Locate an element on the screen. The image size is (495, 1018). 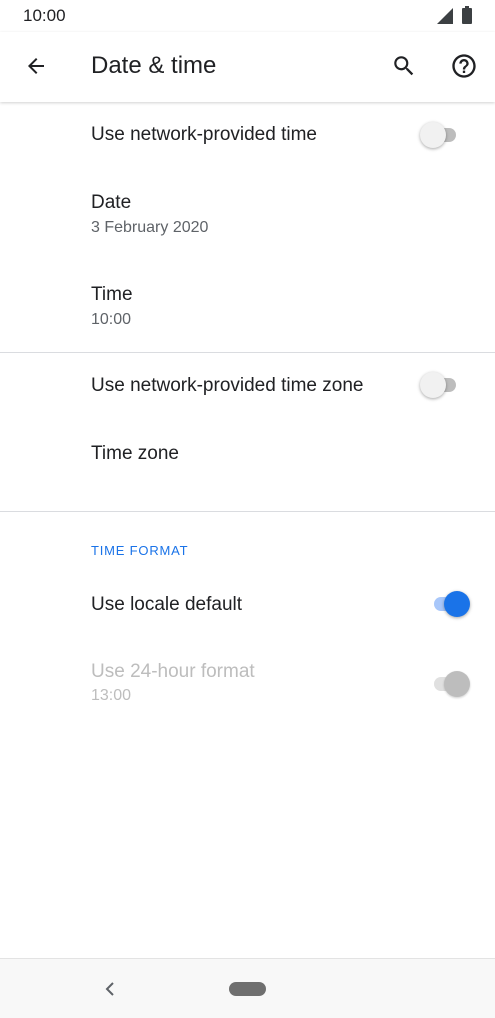
network-zone-title: Use network-provided time zone is located at coordinates (227, 385).